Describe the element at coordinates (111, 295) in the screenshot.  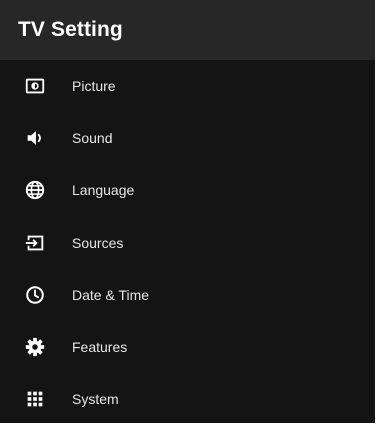
I see `menu-item-label: Date & Time` at that location.